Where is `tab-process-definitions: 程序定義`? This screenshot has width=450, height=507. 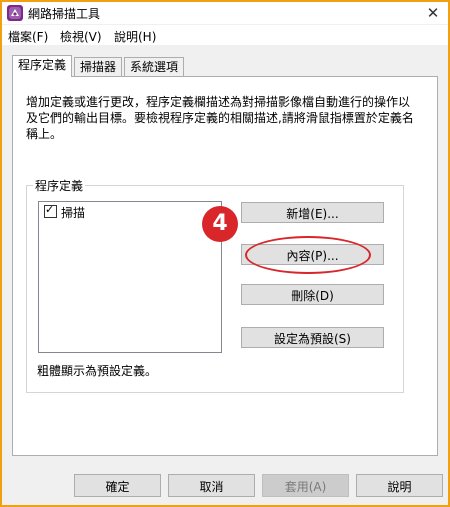 tab-process-definitions: 程序定義 is located at coordinates (42, 66).